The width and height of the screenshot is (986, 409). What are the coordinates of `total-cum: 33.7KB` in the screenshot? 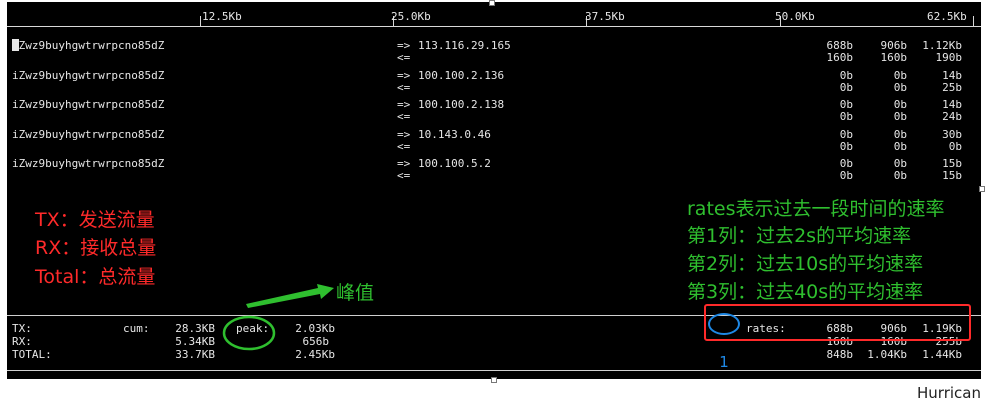 It's located at (195, 354).